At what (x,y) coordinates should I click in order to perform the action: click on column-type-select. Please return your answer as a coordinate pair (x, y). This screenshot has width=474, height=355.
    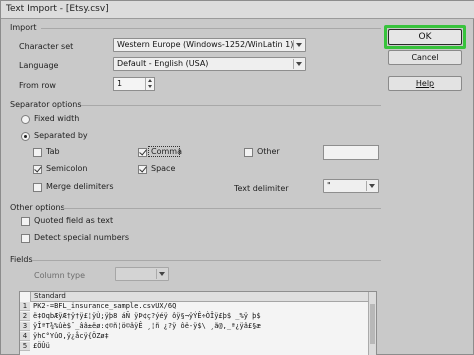
    Looking at the image, I should click on (142, 274).